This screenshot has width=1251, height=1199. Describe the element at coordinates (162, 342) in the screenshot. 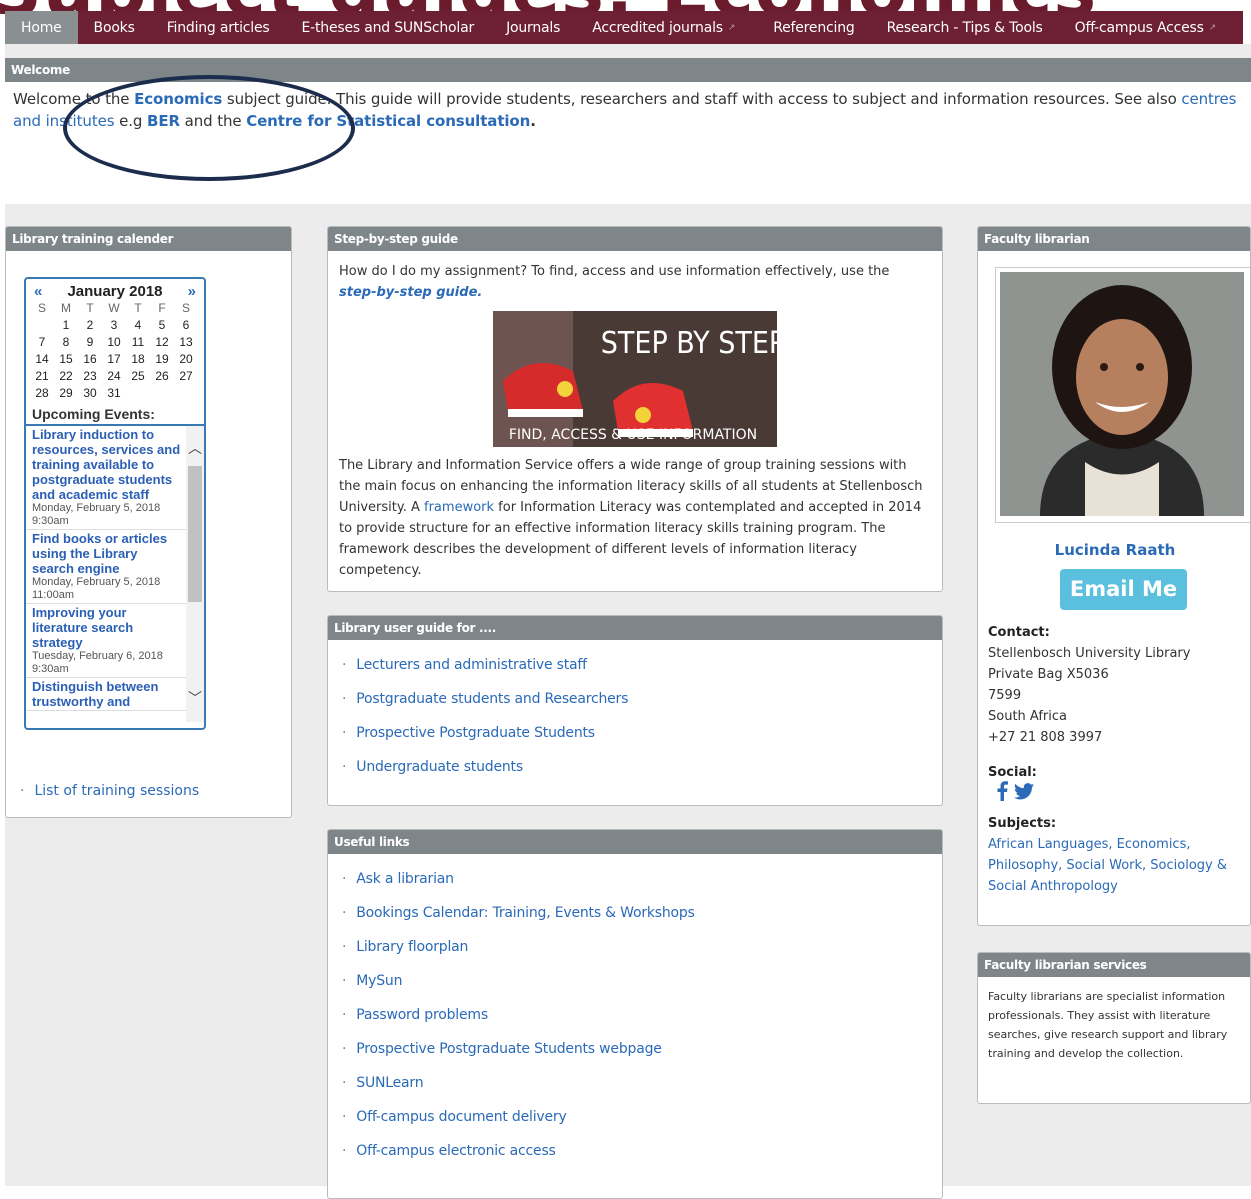

I see `calendar-day: 12` at that location.